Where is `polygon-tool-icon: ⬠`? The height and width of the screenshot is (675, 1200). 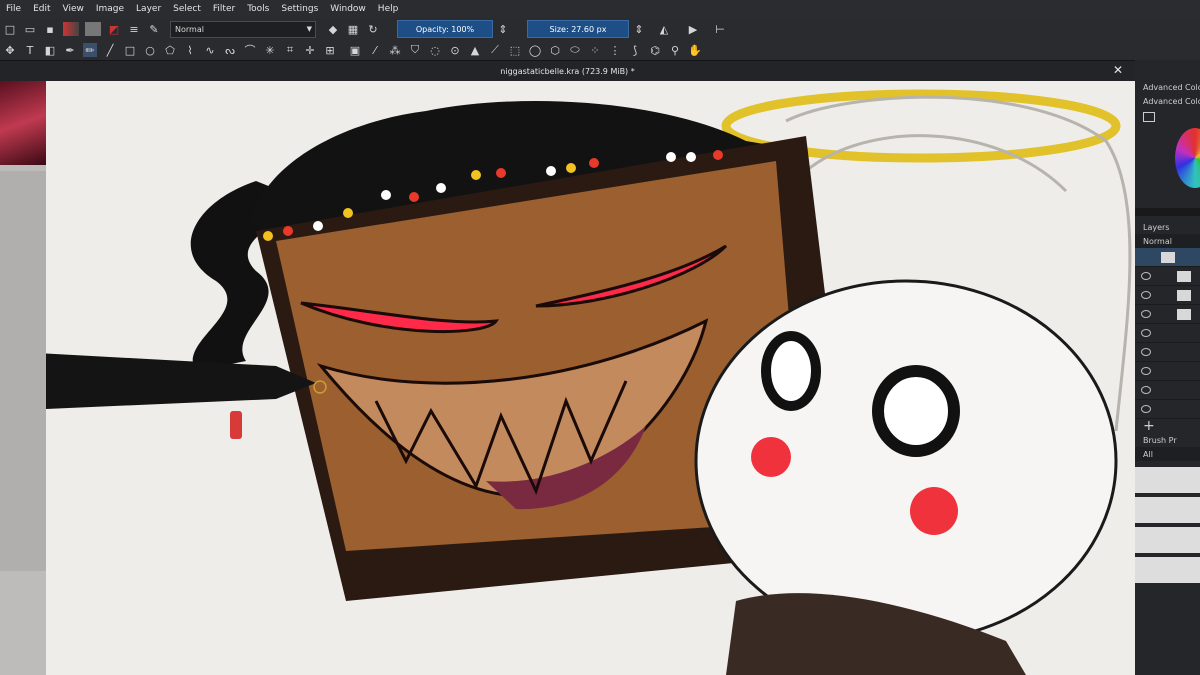 polygon-tool-icon: ⬠ is located at coordinates (170, 50).